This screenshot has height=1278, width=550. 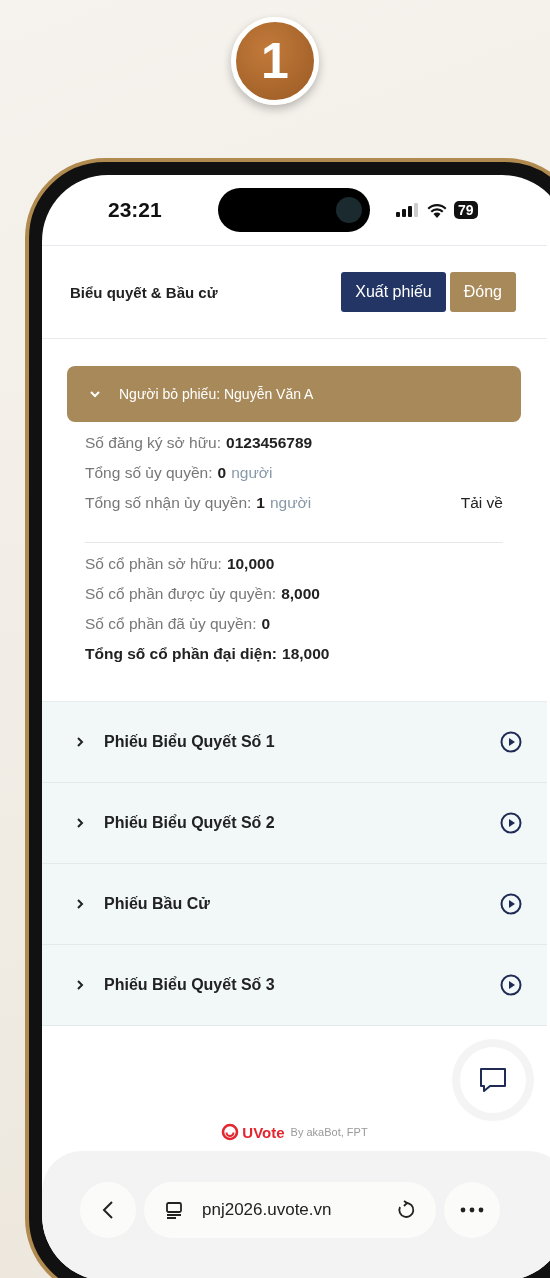 What do you see at coordinates (190, 823) in the screenshot?
I see `ballot-title: Phiếu Biểu Quyết Số 2` at bounding box center [190, 823].